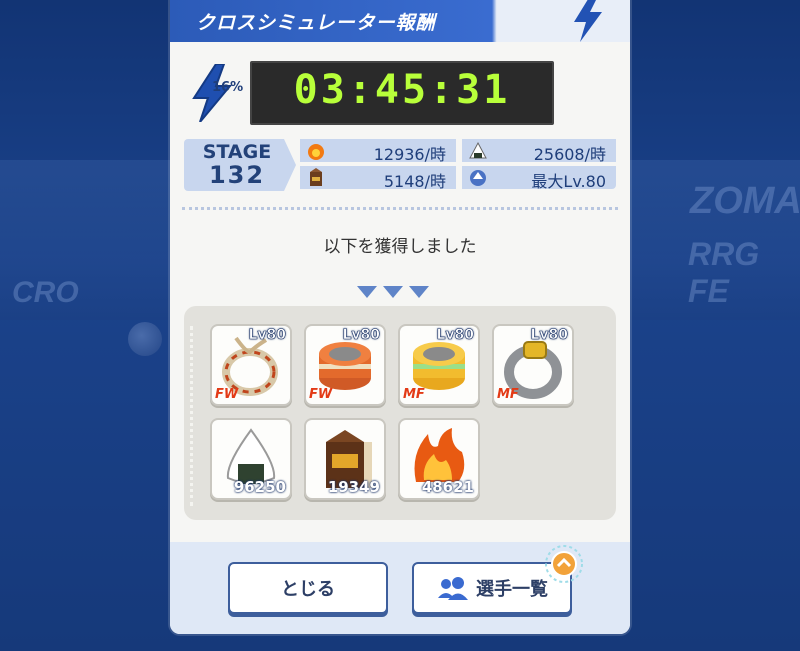 The height and width of the screenshot is (651, 800). I want to click on dialog-header: クロスシミュレーター報酬, so click(400, 21).